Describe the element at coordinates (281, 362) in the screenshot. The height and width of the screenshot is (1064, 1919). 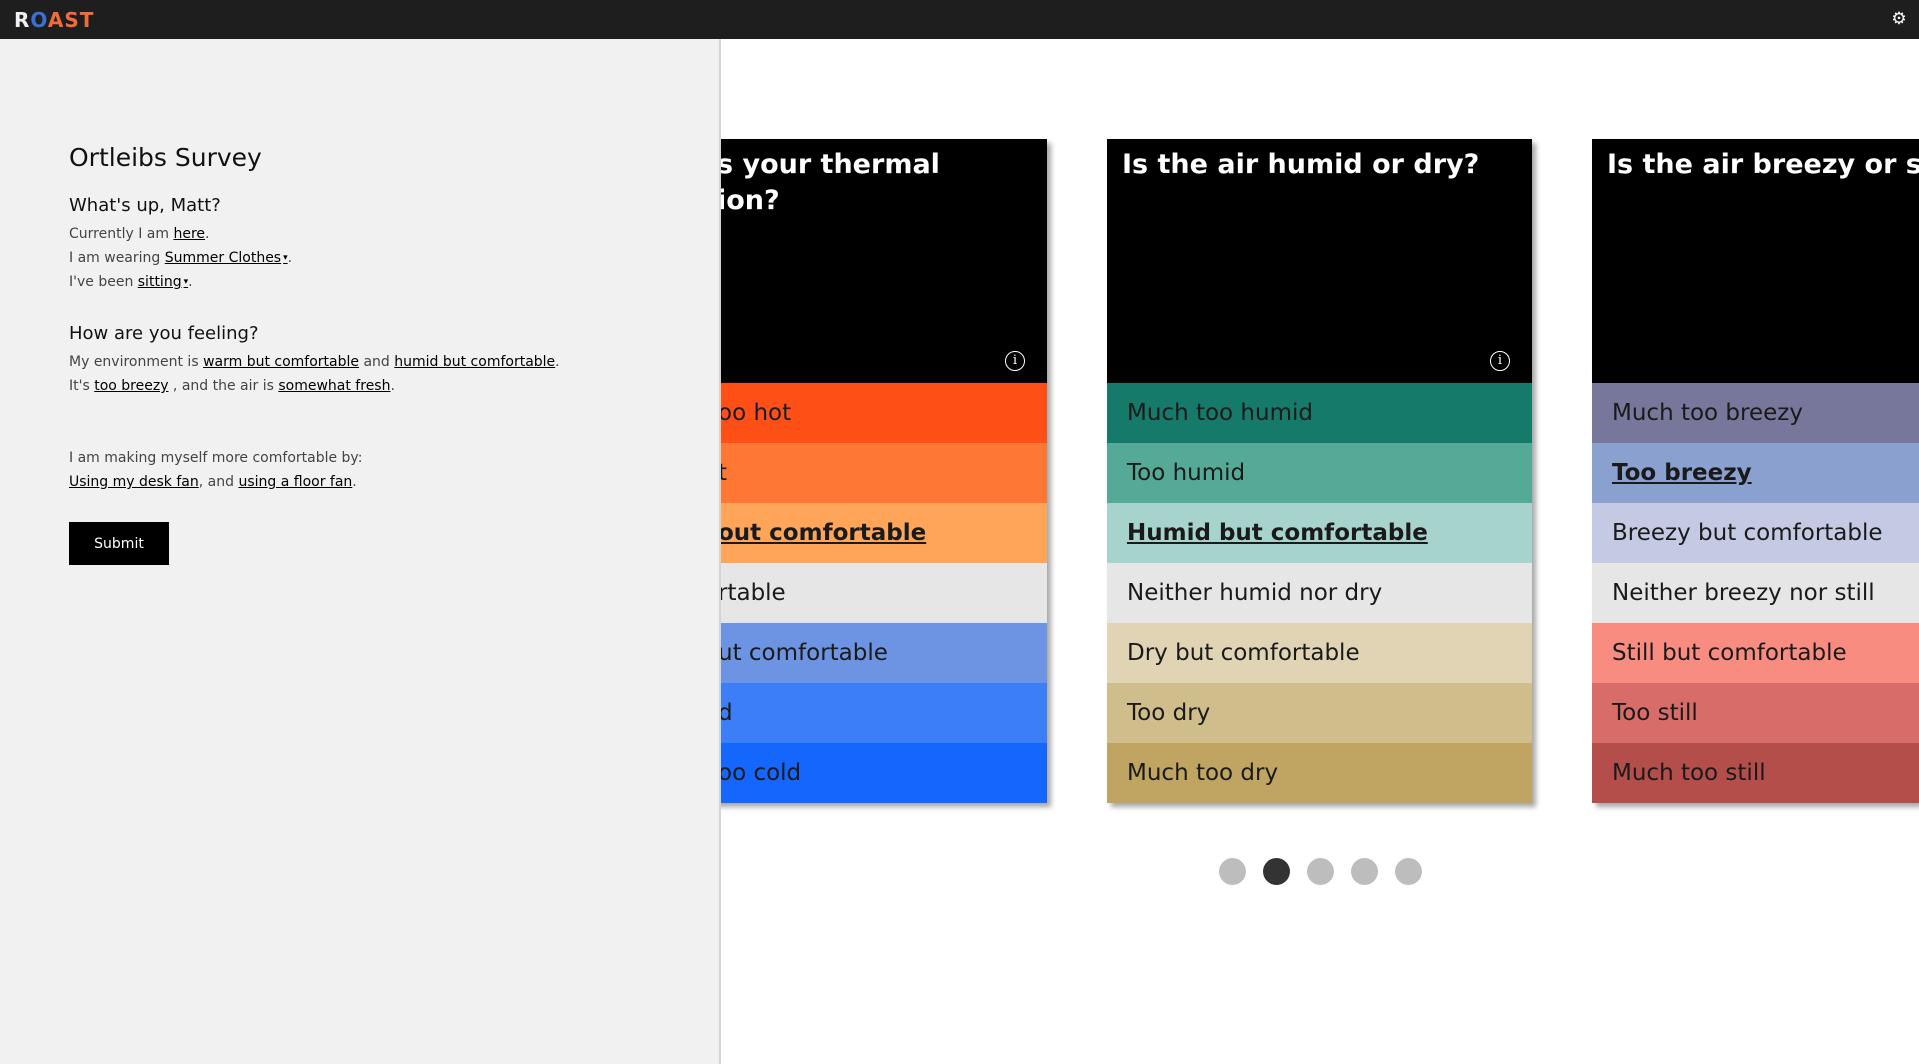
I see `thermal-link: warm but comfortable` at that location.